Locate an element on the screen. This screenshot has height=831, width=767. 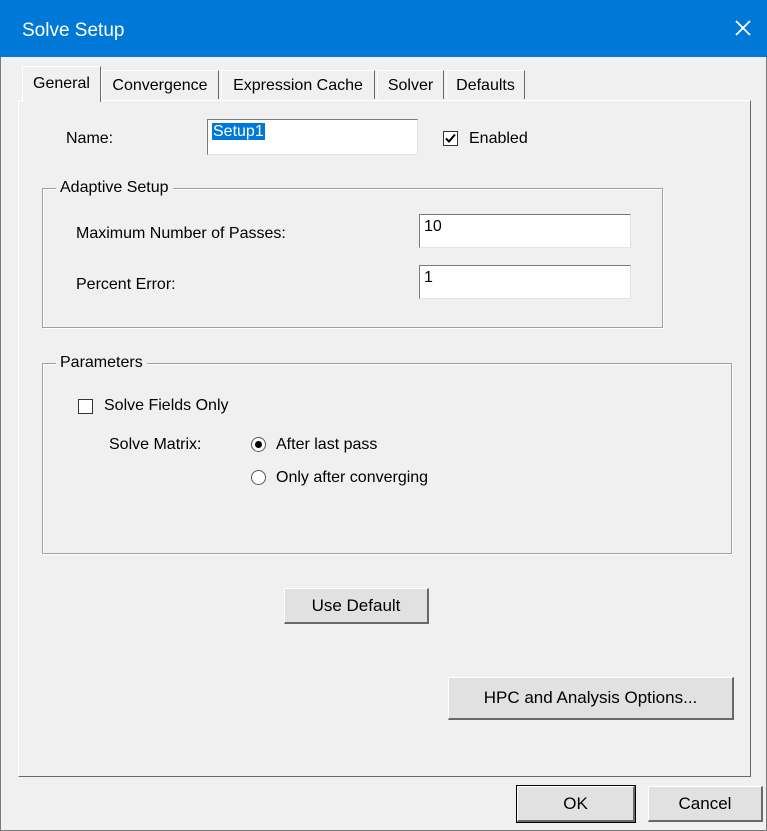
name-input: Setup1 is located at coordinates (312, 137).